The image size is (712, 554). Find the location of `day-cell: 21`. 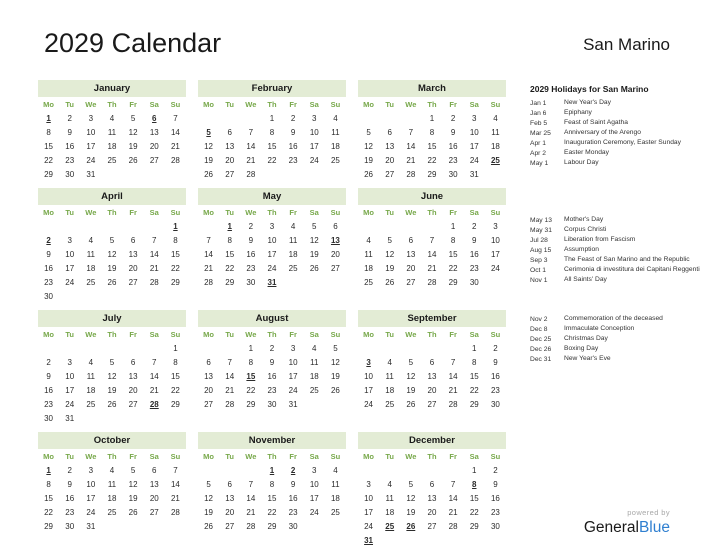

day-cell: 21 is located at coordinates (251, 160).